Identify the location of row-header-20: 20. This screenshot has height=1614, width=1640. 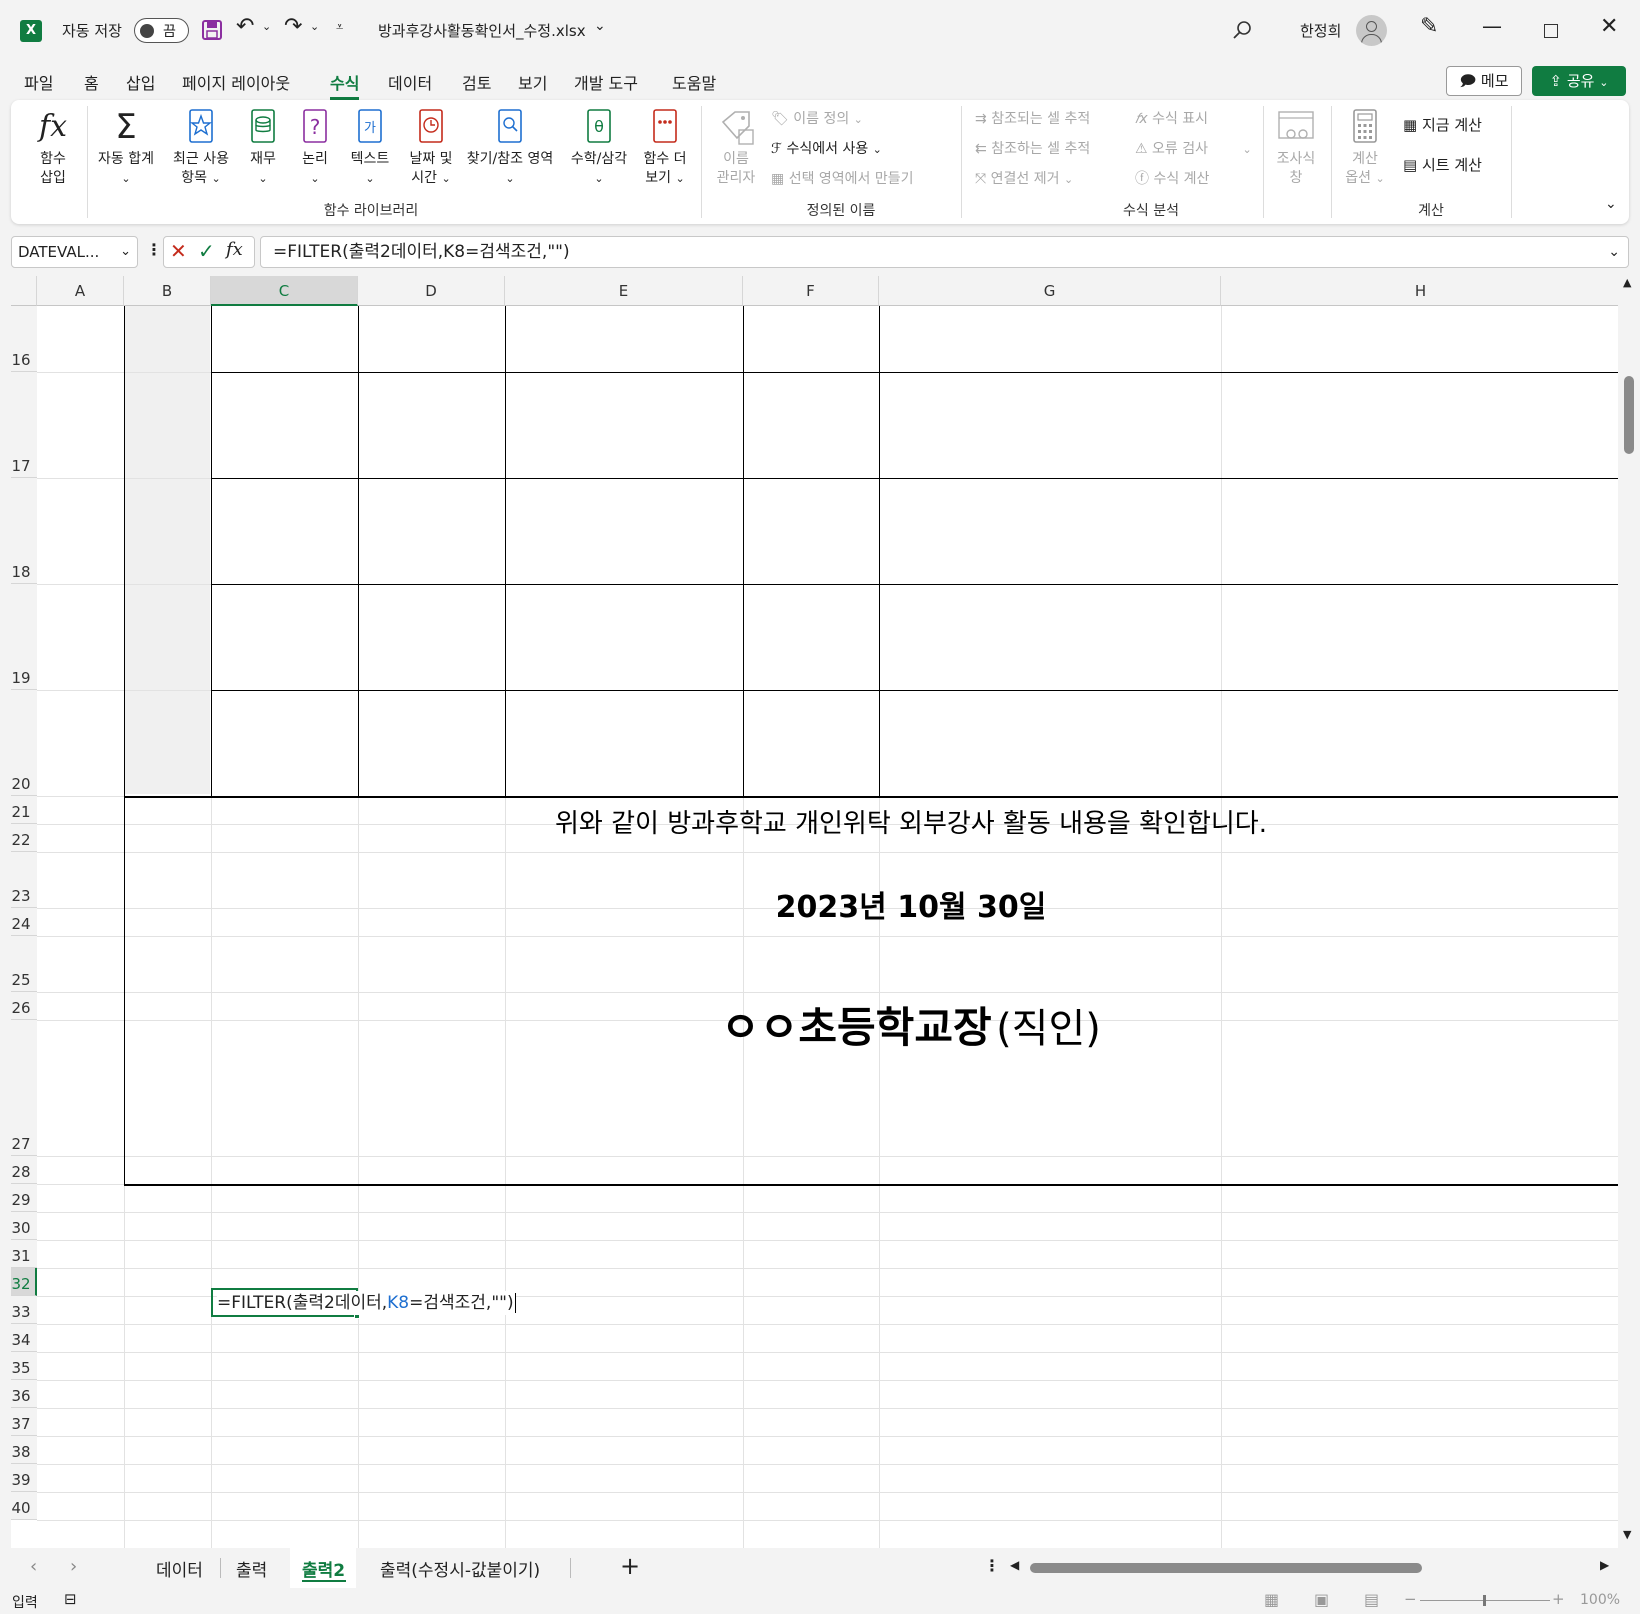
(24, 743).